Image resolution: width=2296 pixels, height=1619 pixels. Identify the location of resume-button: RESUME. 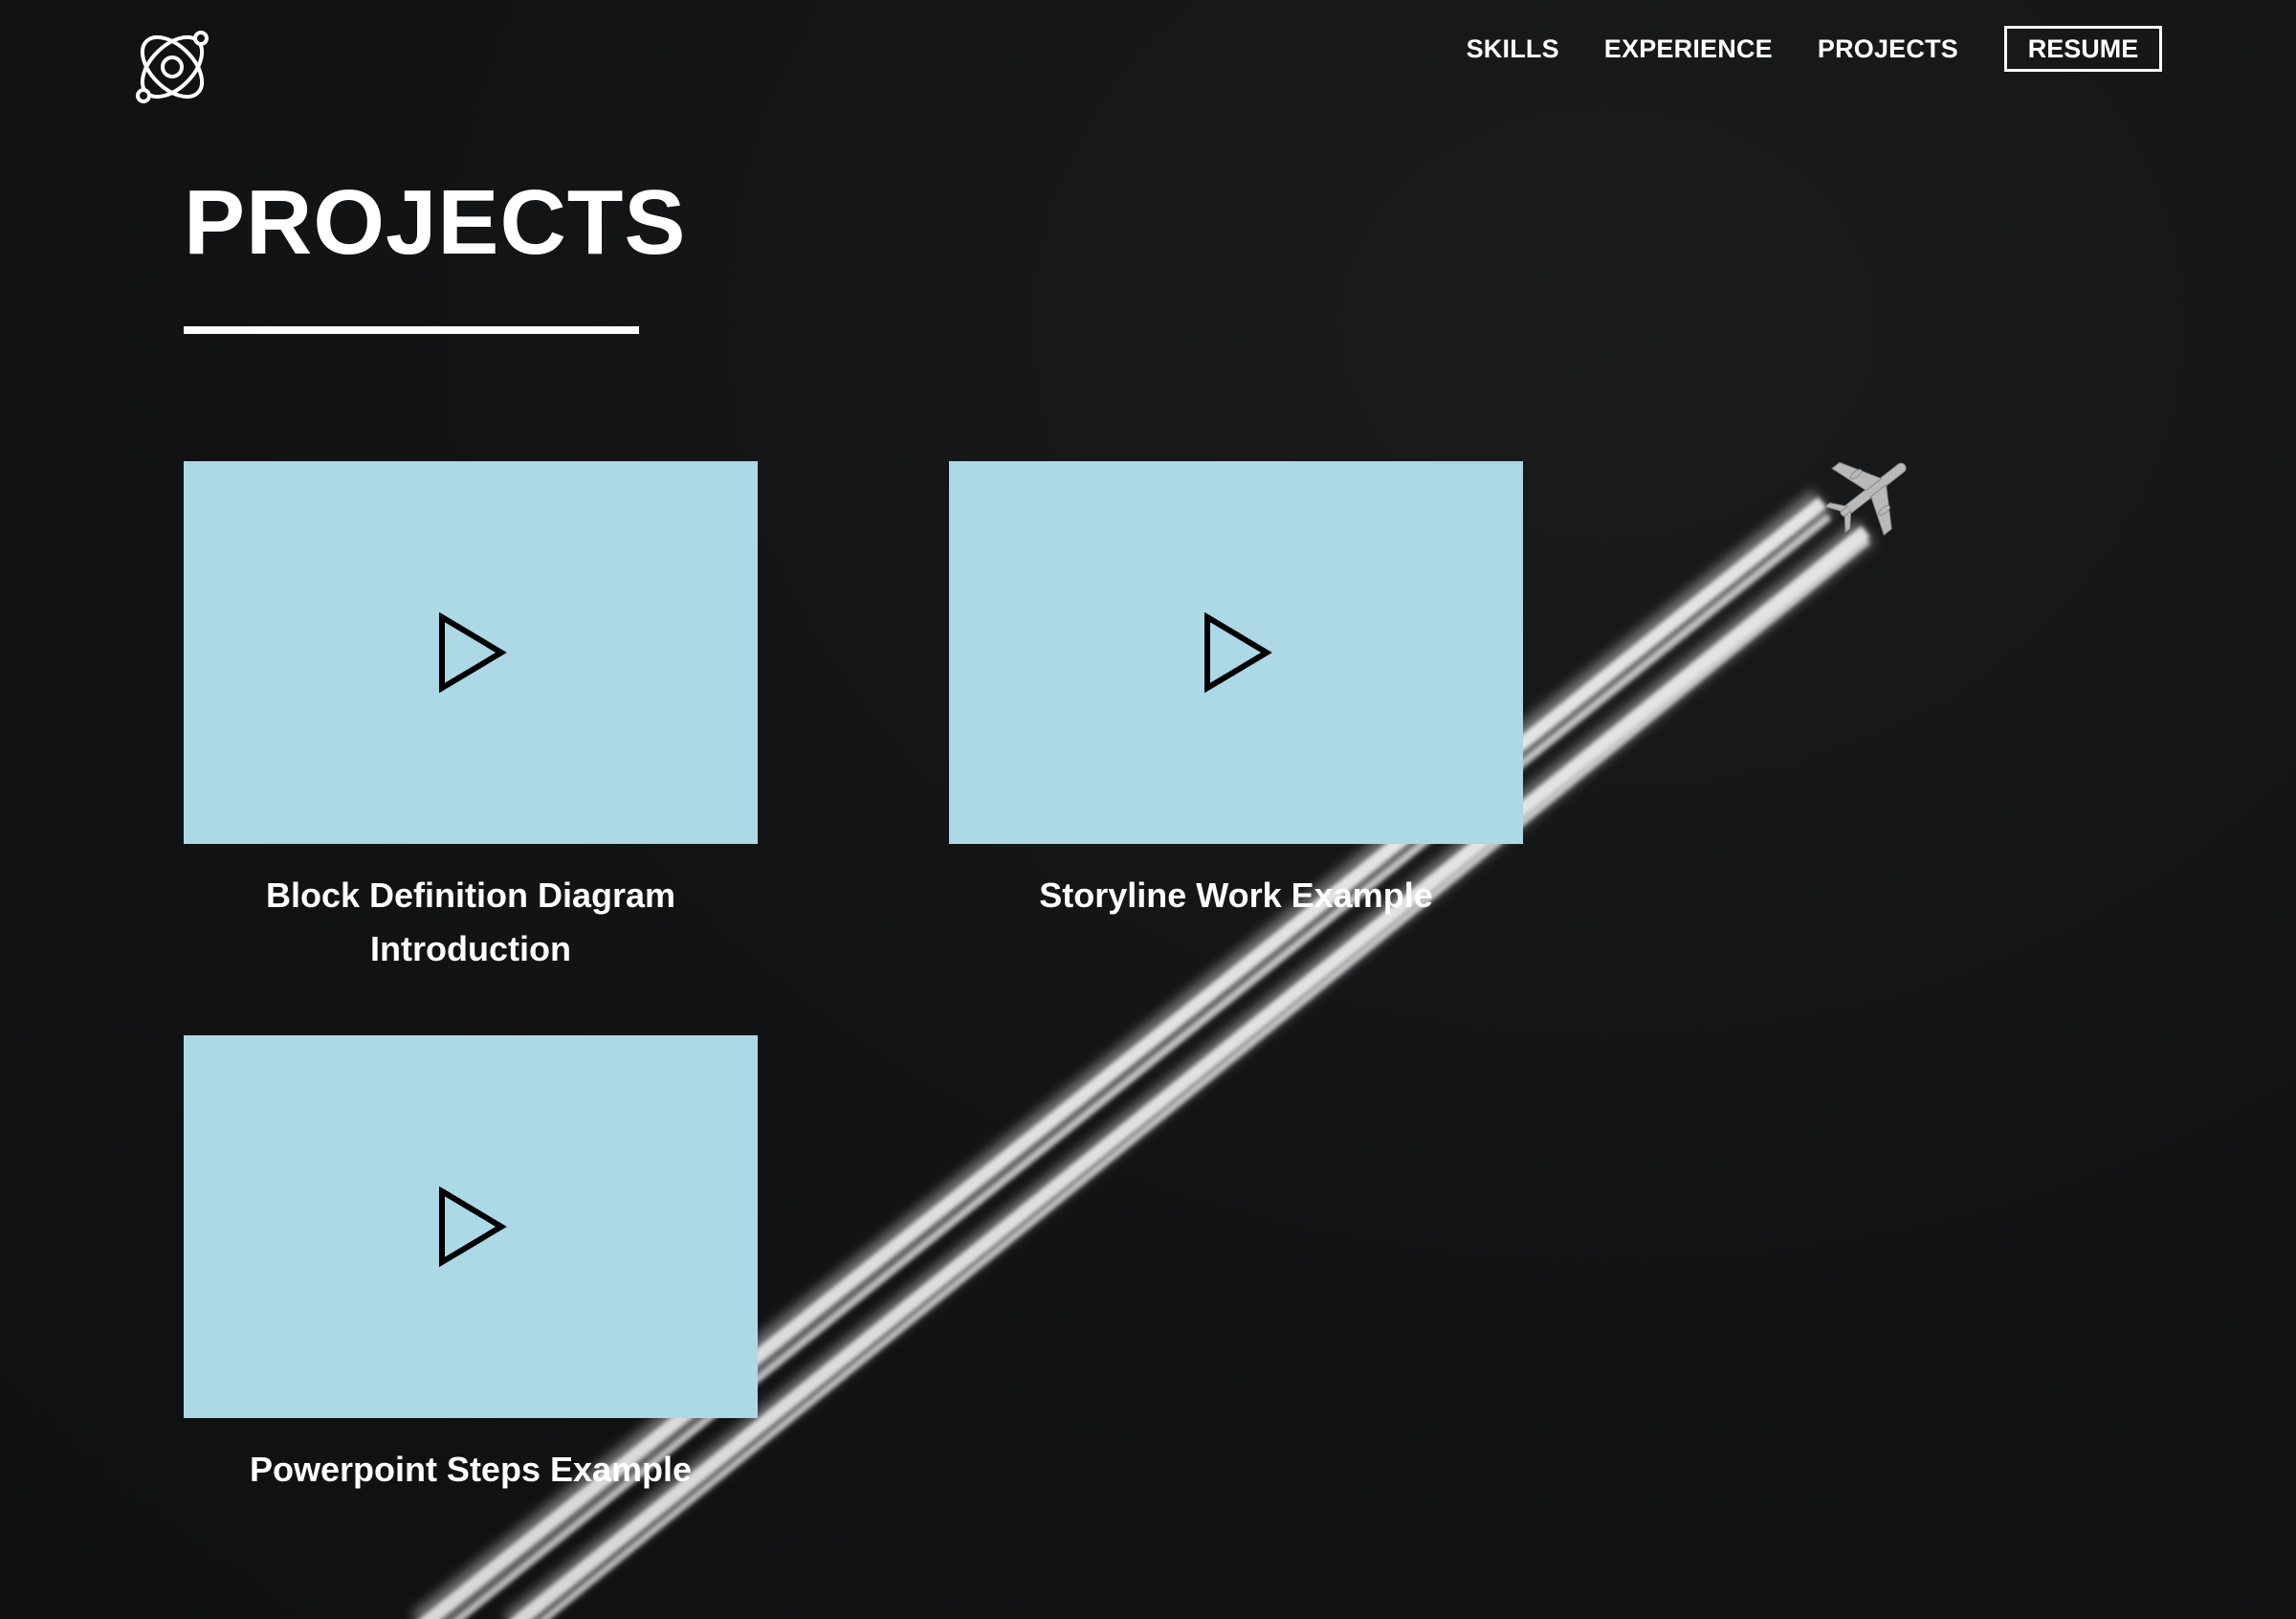
(2083, 49).